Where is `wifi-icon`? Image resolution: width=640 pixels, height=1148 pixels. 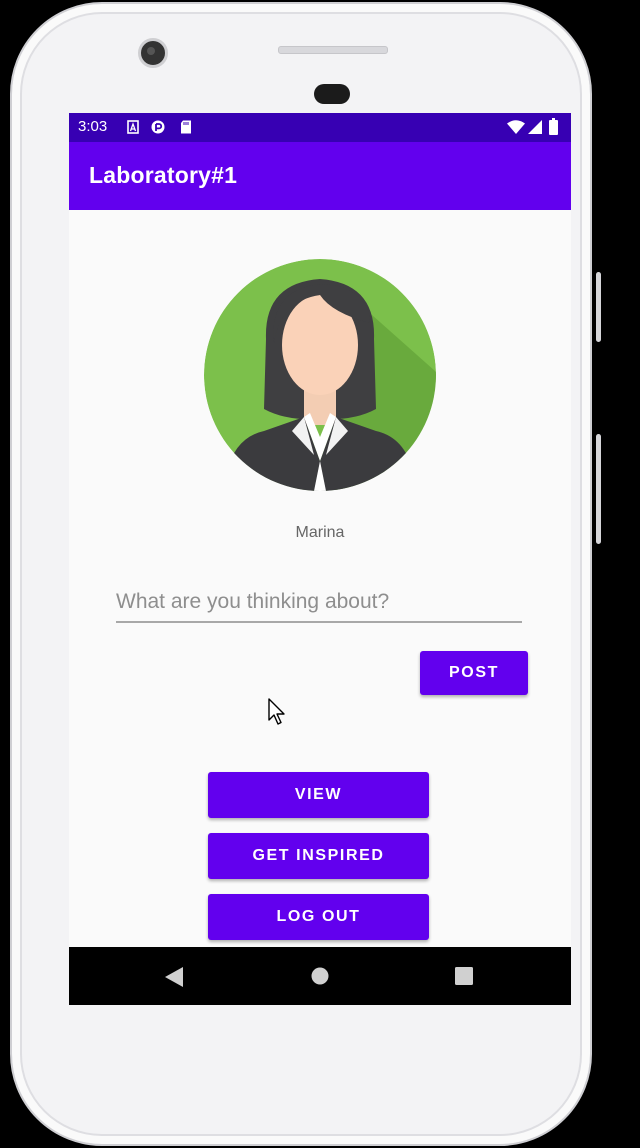 wifi-icon is located at coordinates (516, 127).